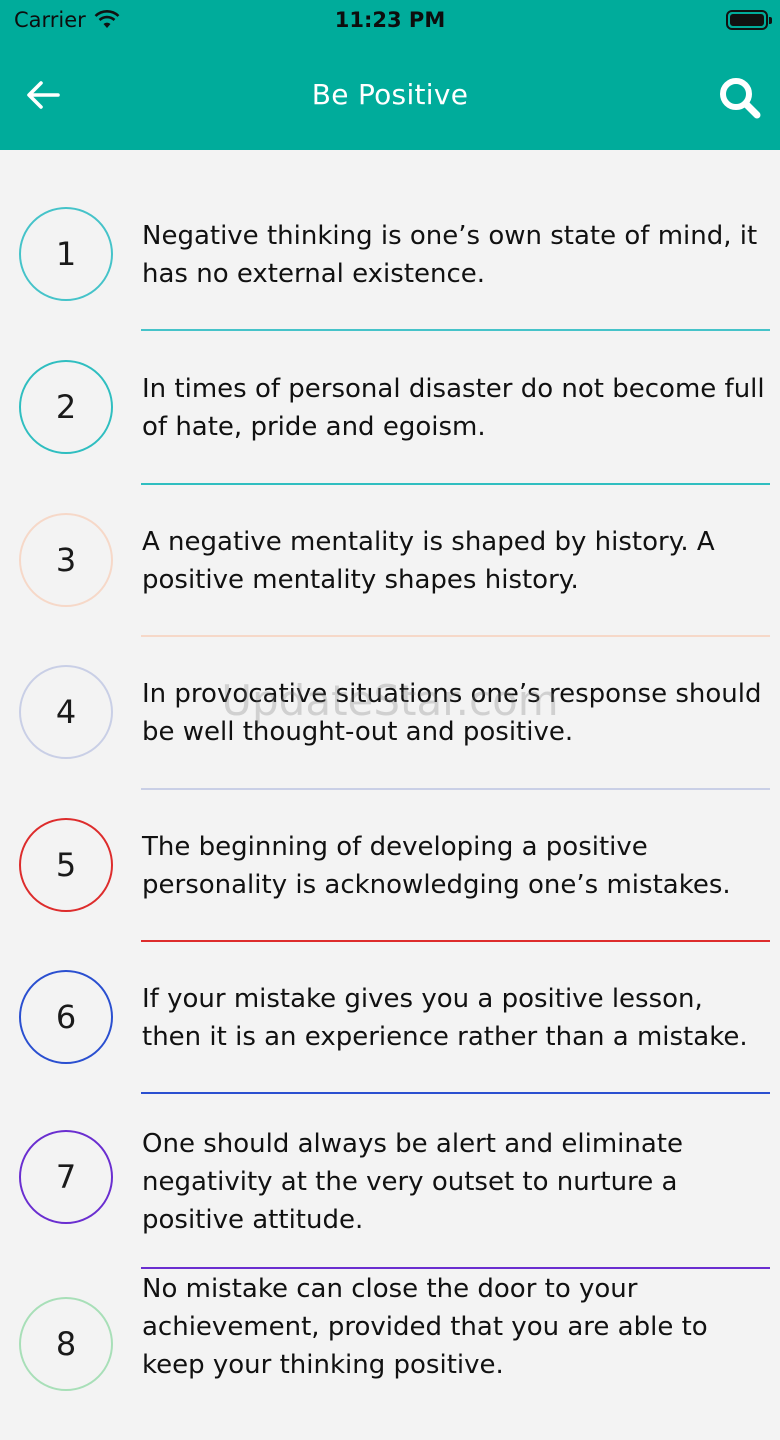  What do you see at coordinates (66, 865) in the screenshot?
I see `quote-number-badge: 5` at bounding box center [66, 865].